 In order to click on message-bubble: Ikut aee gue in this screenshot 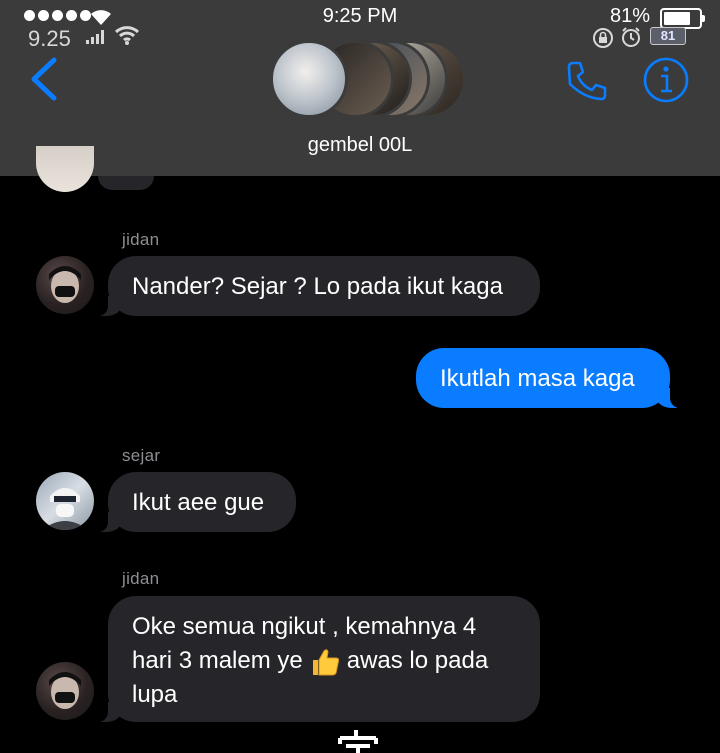, I will do `click(195, 502)`.